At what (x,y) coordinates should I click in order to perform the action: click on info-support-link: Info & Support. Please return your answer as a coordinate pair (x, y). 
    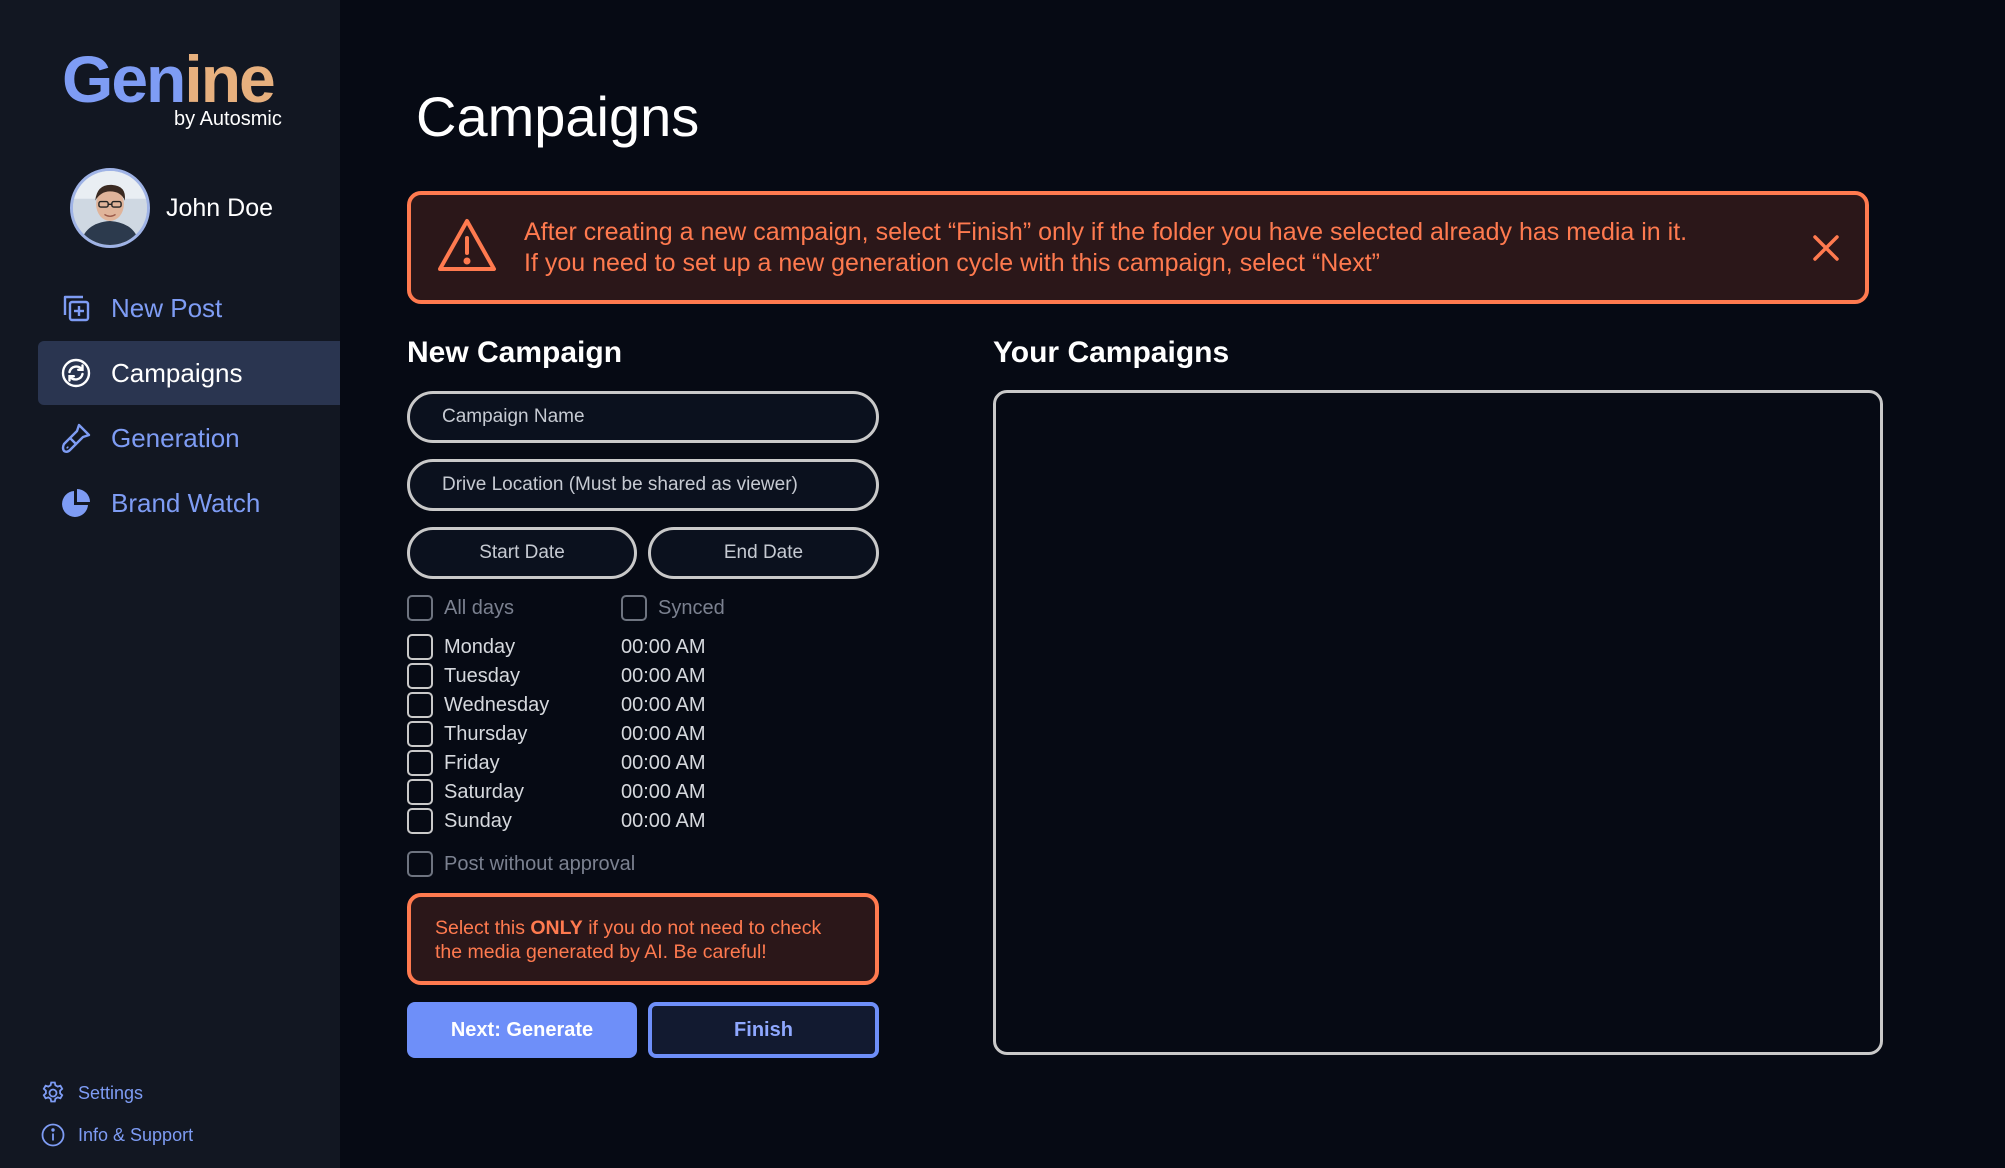
    Looking at the image, I should click on (116, 1135).